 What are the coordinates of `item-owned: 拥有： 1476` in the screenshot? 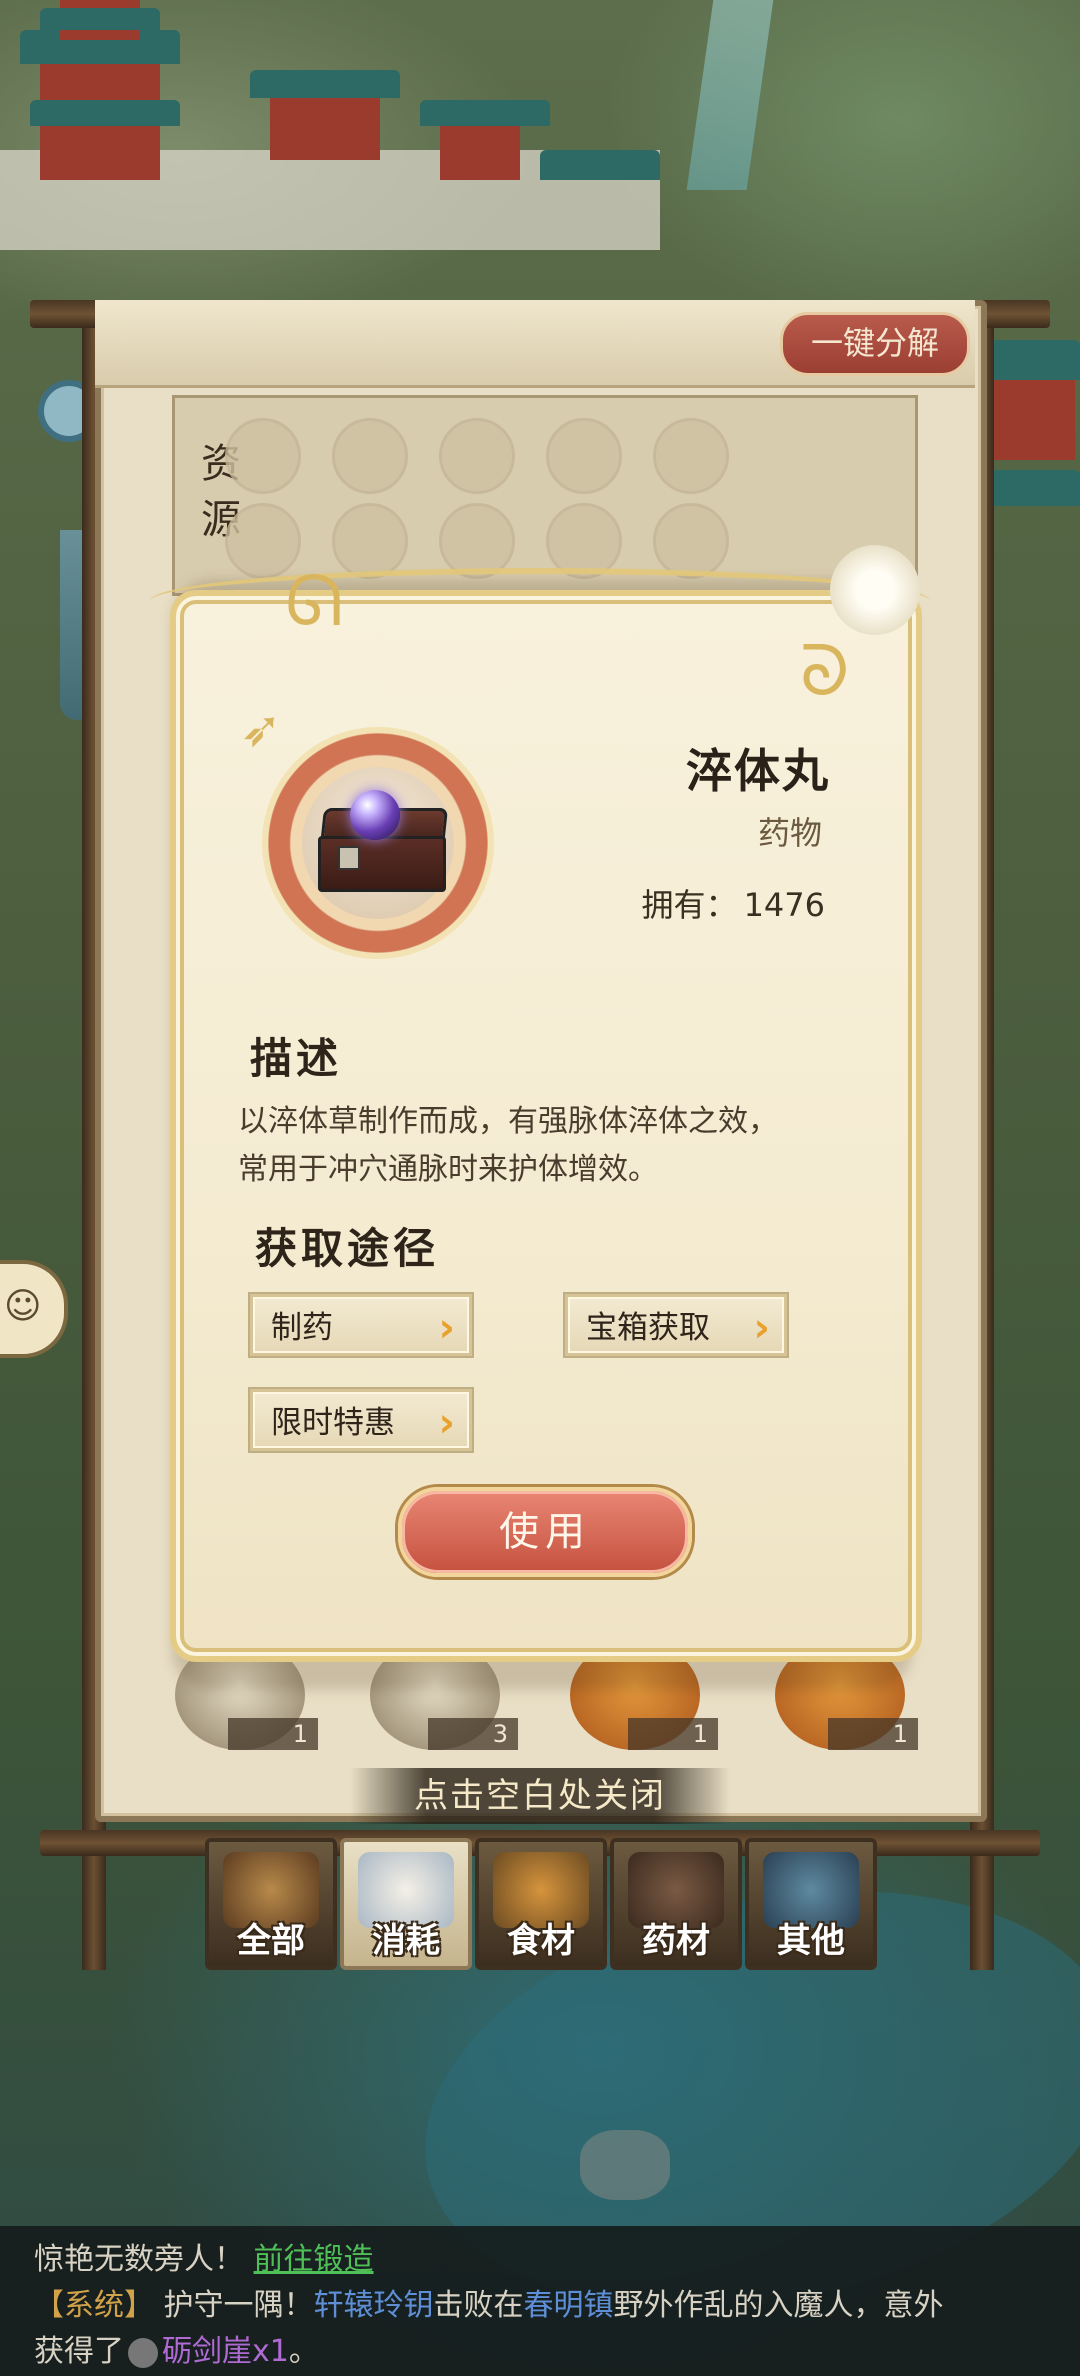 It's located at (733, 903).